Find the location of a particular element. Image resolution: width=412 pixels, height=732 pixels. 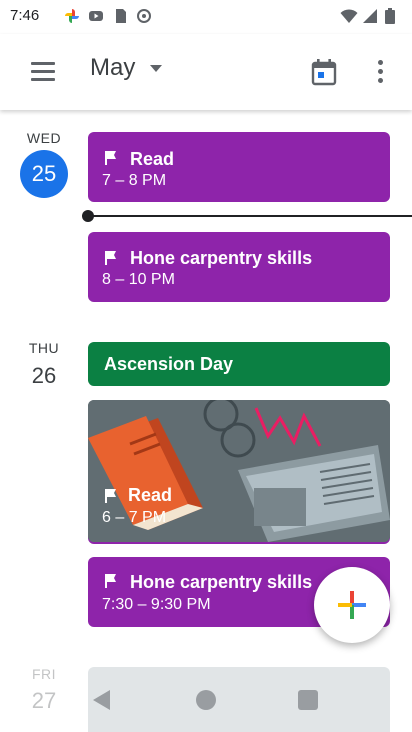

day-date-label: 26 is located at coordinates (44, 376).